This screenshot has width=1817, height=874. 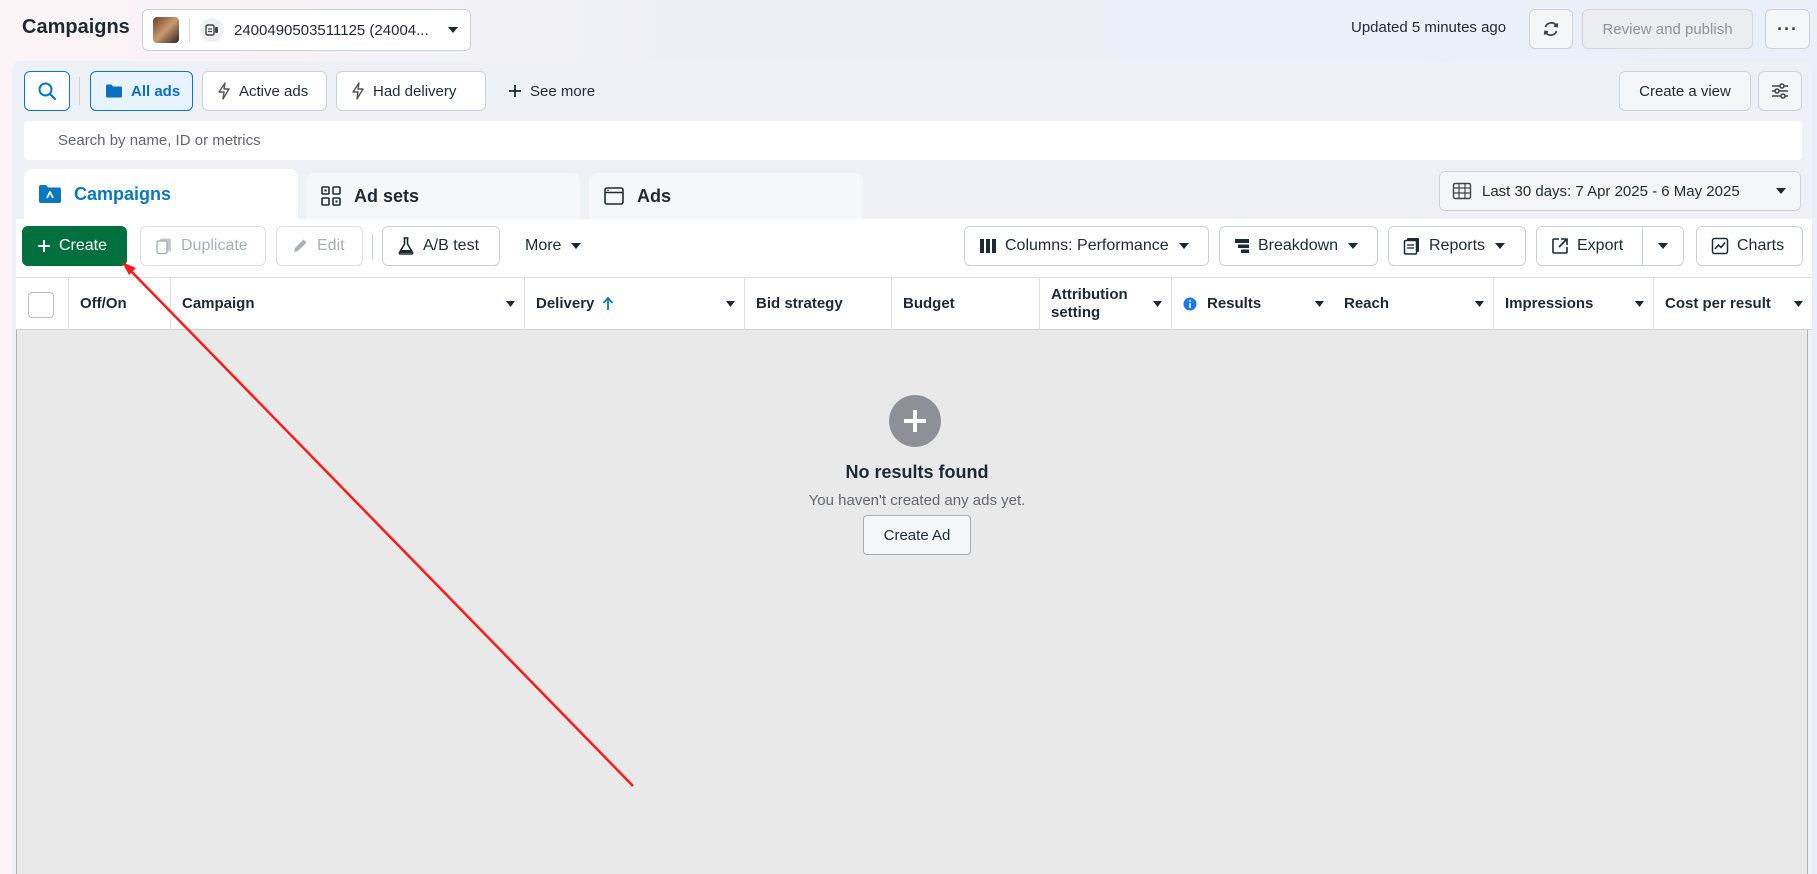 What do you see at coordinates (1761, 245) in the screenshot?
I see `charts-label: Charts` at bounding box center [1761, 245].